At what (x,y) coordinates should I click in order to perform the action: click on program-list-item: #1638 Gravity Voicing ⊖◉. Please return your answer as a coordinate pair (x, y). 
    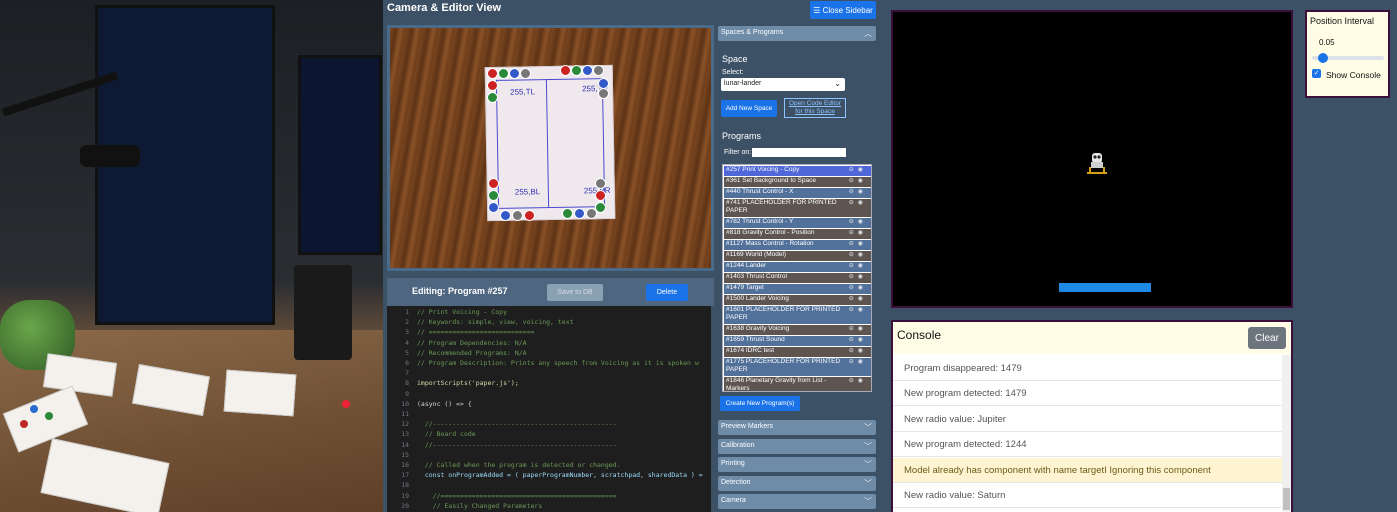
    Looking at the image, I should click on (797, 330).